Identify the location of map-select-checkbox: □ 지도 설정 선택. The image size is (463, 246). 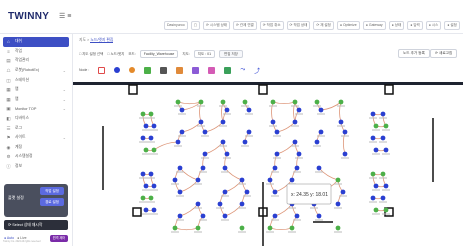
(91, 54).